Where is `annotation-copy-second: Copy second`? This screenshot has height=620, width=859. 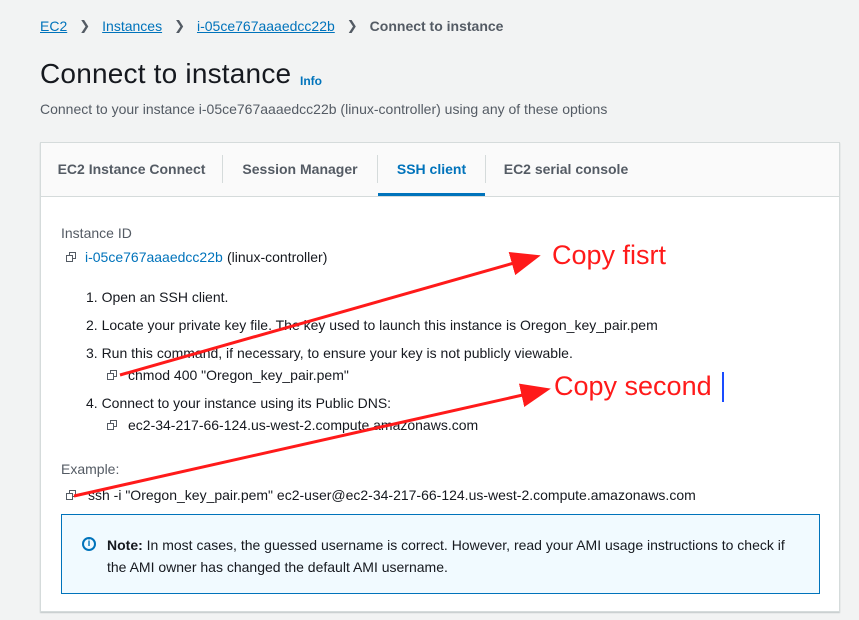 annotation-copy-second: Copy second is located at coordinates (633, 386).